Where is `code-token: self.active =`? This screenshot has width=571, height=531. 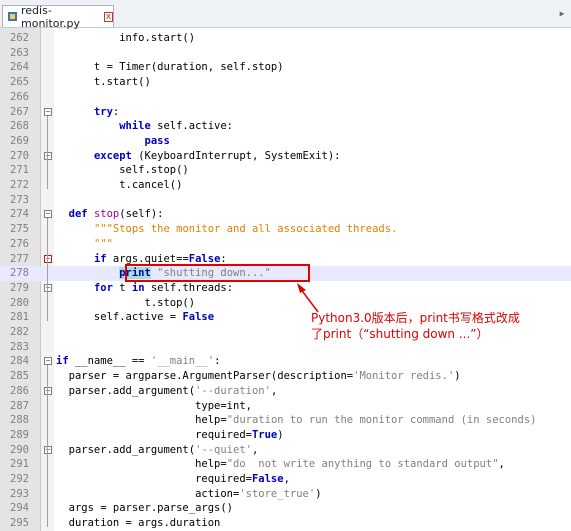
code-token: self.active = is located at coordinates (119, 317).